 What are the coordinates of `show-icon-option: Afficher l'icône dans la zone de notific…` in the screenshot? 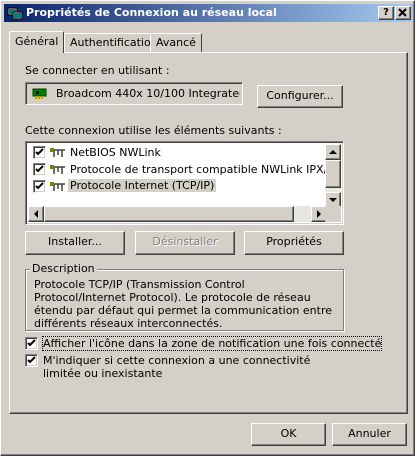 It's located at (204, 343).